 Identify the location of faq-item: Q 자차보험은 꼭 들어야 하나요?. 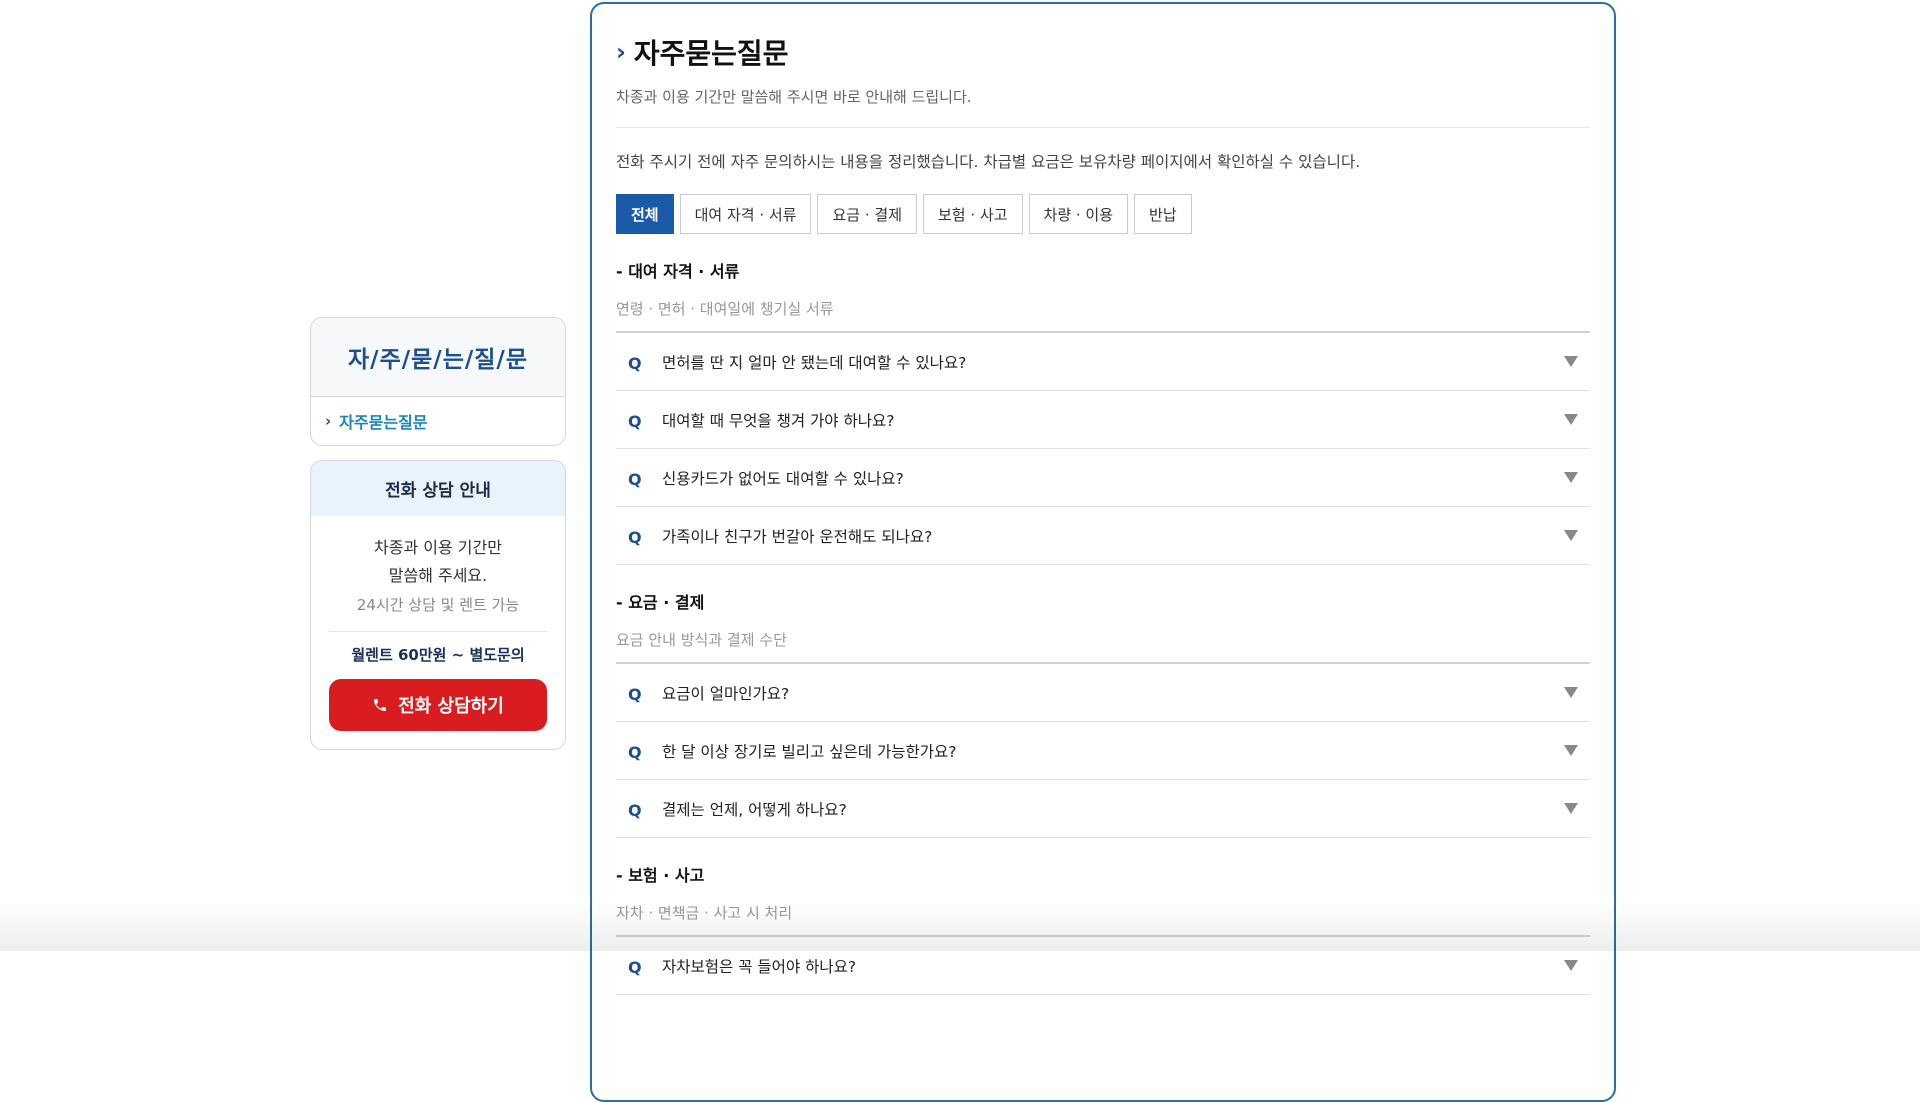
(1103, 966).